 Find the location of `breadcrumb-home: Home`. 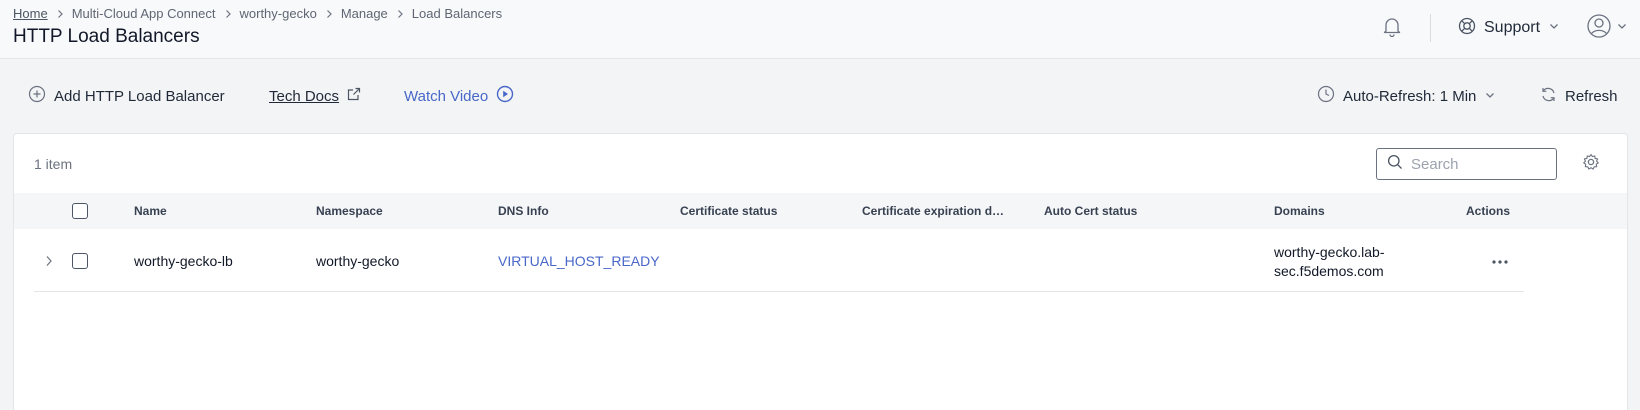

breadcrumb-home: Home is located at coordinates (30, 14).